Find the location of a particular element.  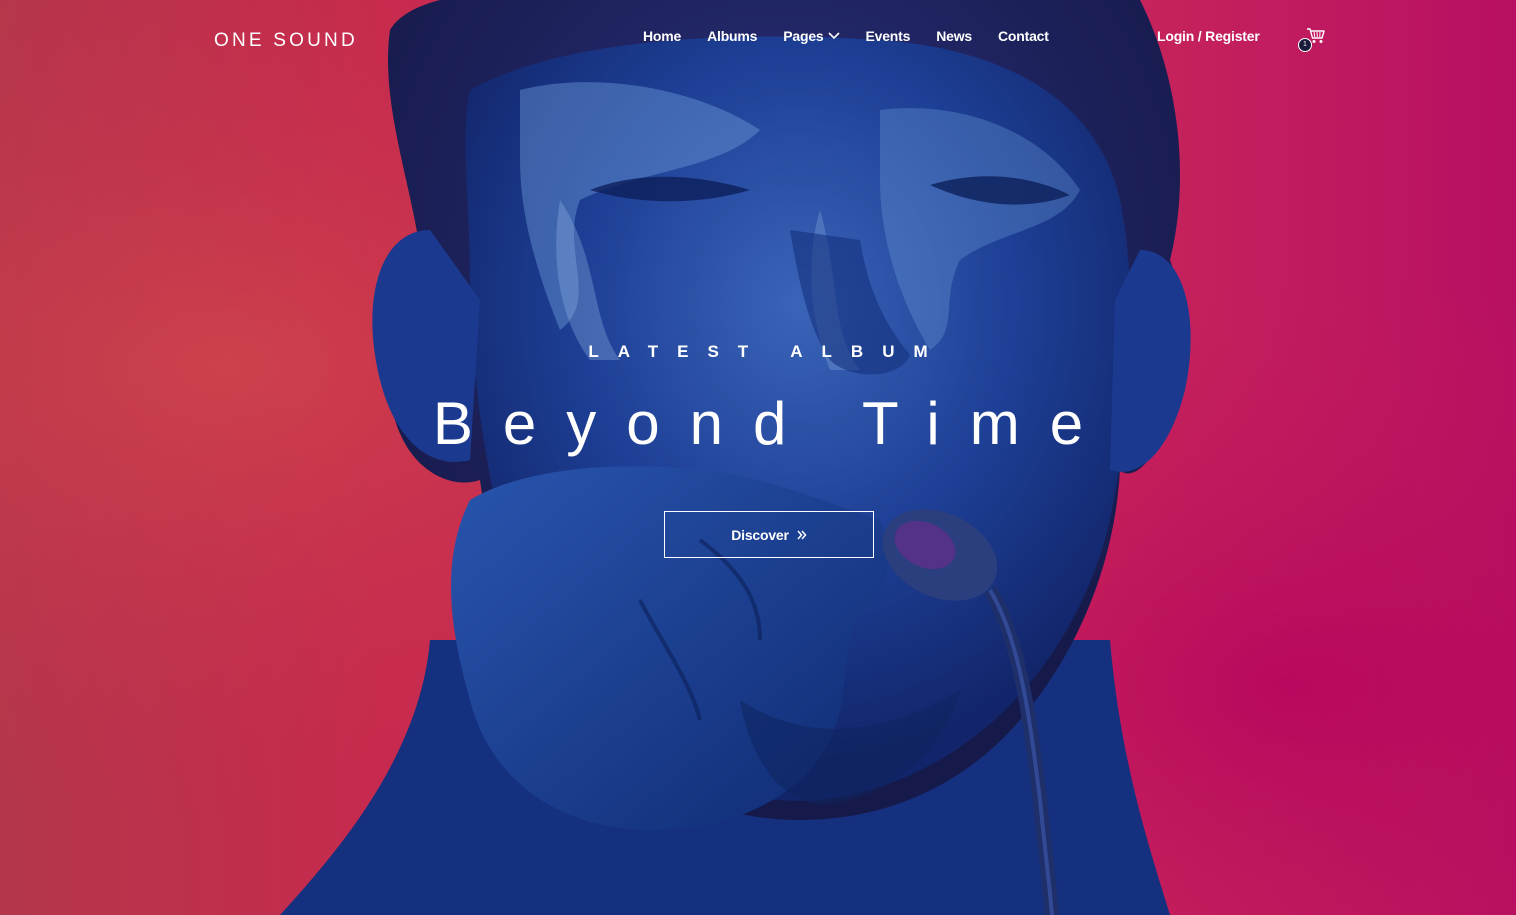

discover-button: Discover is located at coordinates (769, 534).